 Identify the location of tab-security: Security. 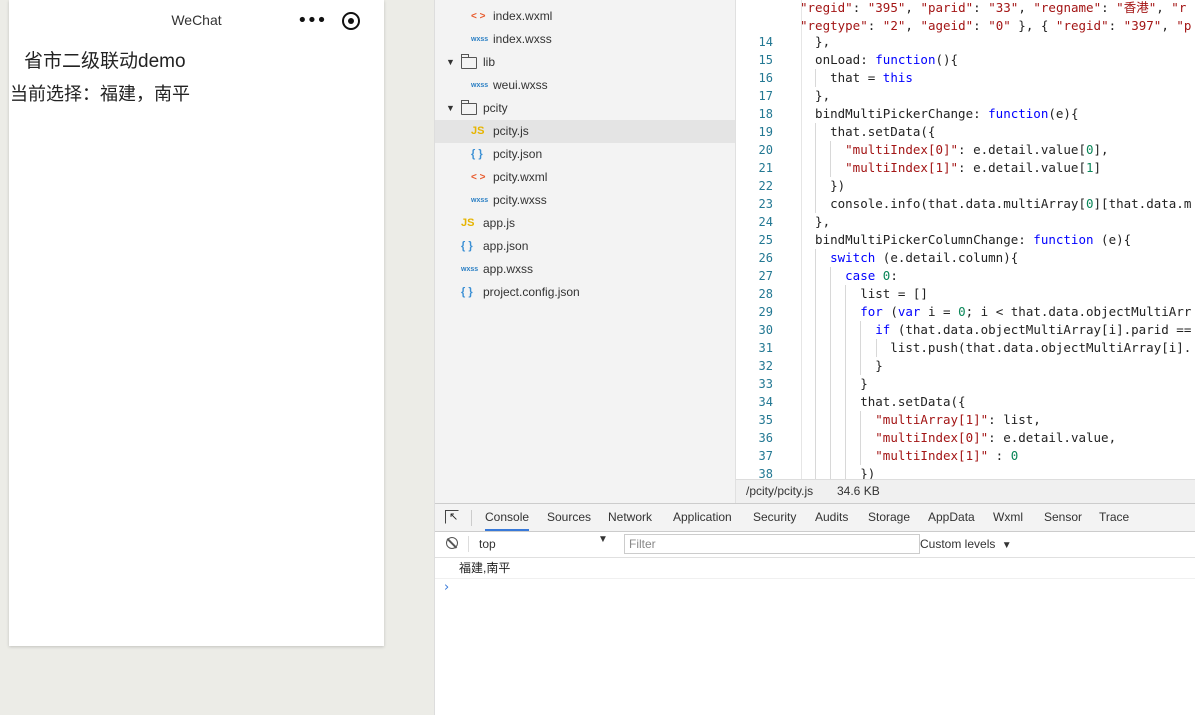
(774, 517).